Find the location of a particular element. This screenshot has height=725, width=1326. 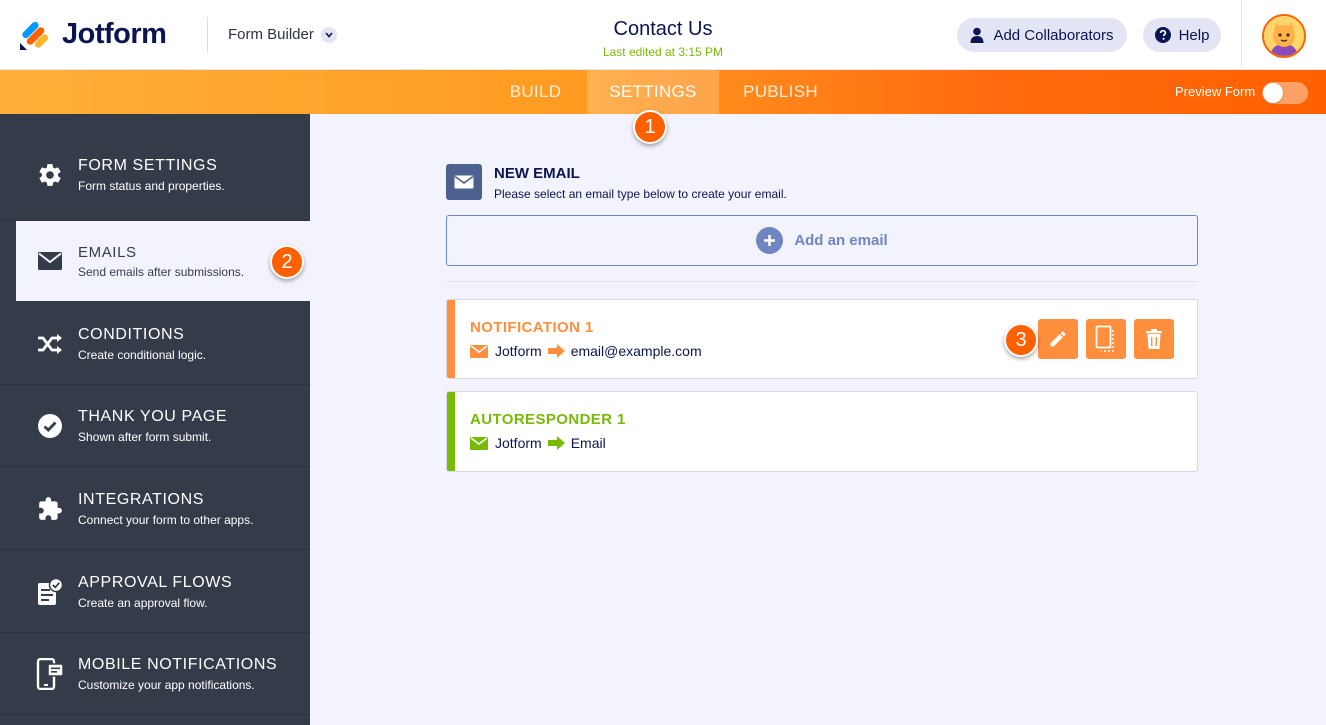

sidebar-item-emails: EMAILS Send emails after submissions. is located at coordinates (163, 261).